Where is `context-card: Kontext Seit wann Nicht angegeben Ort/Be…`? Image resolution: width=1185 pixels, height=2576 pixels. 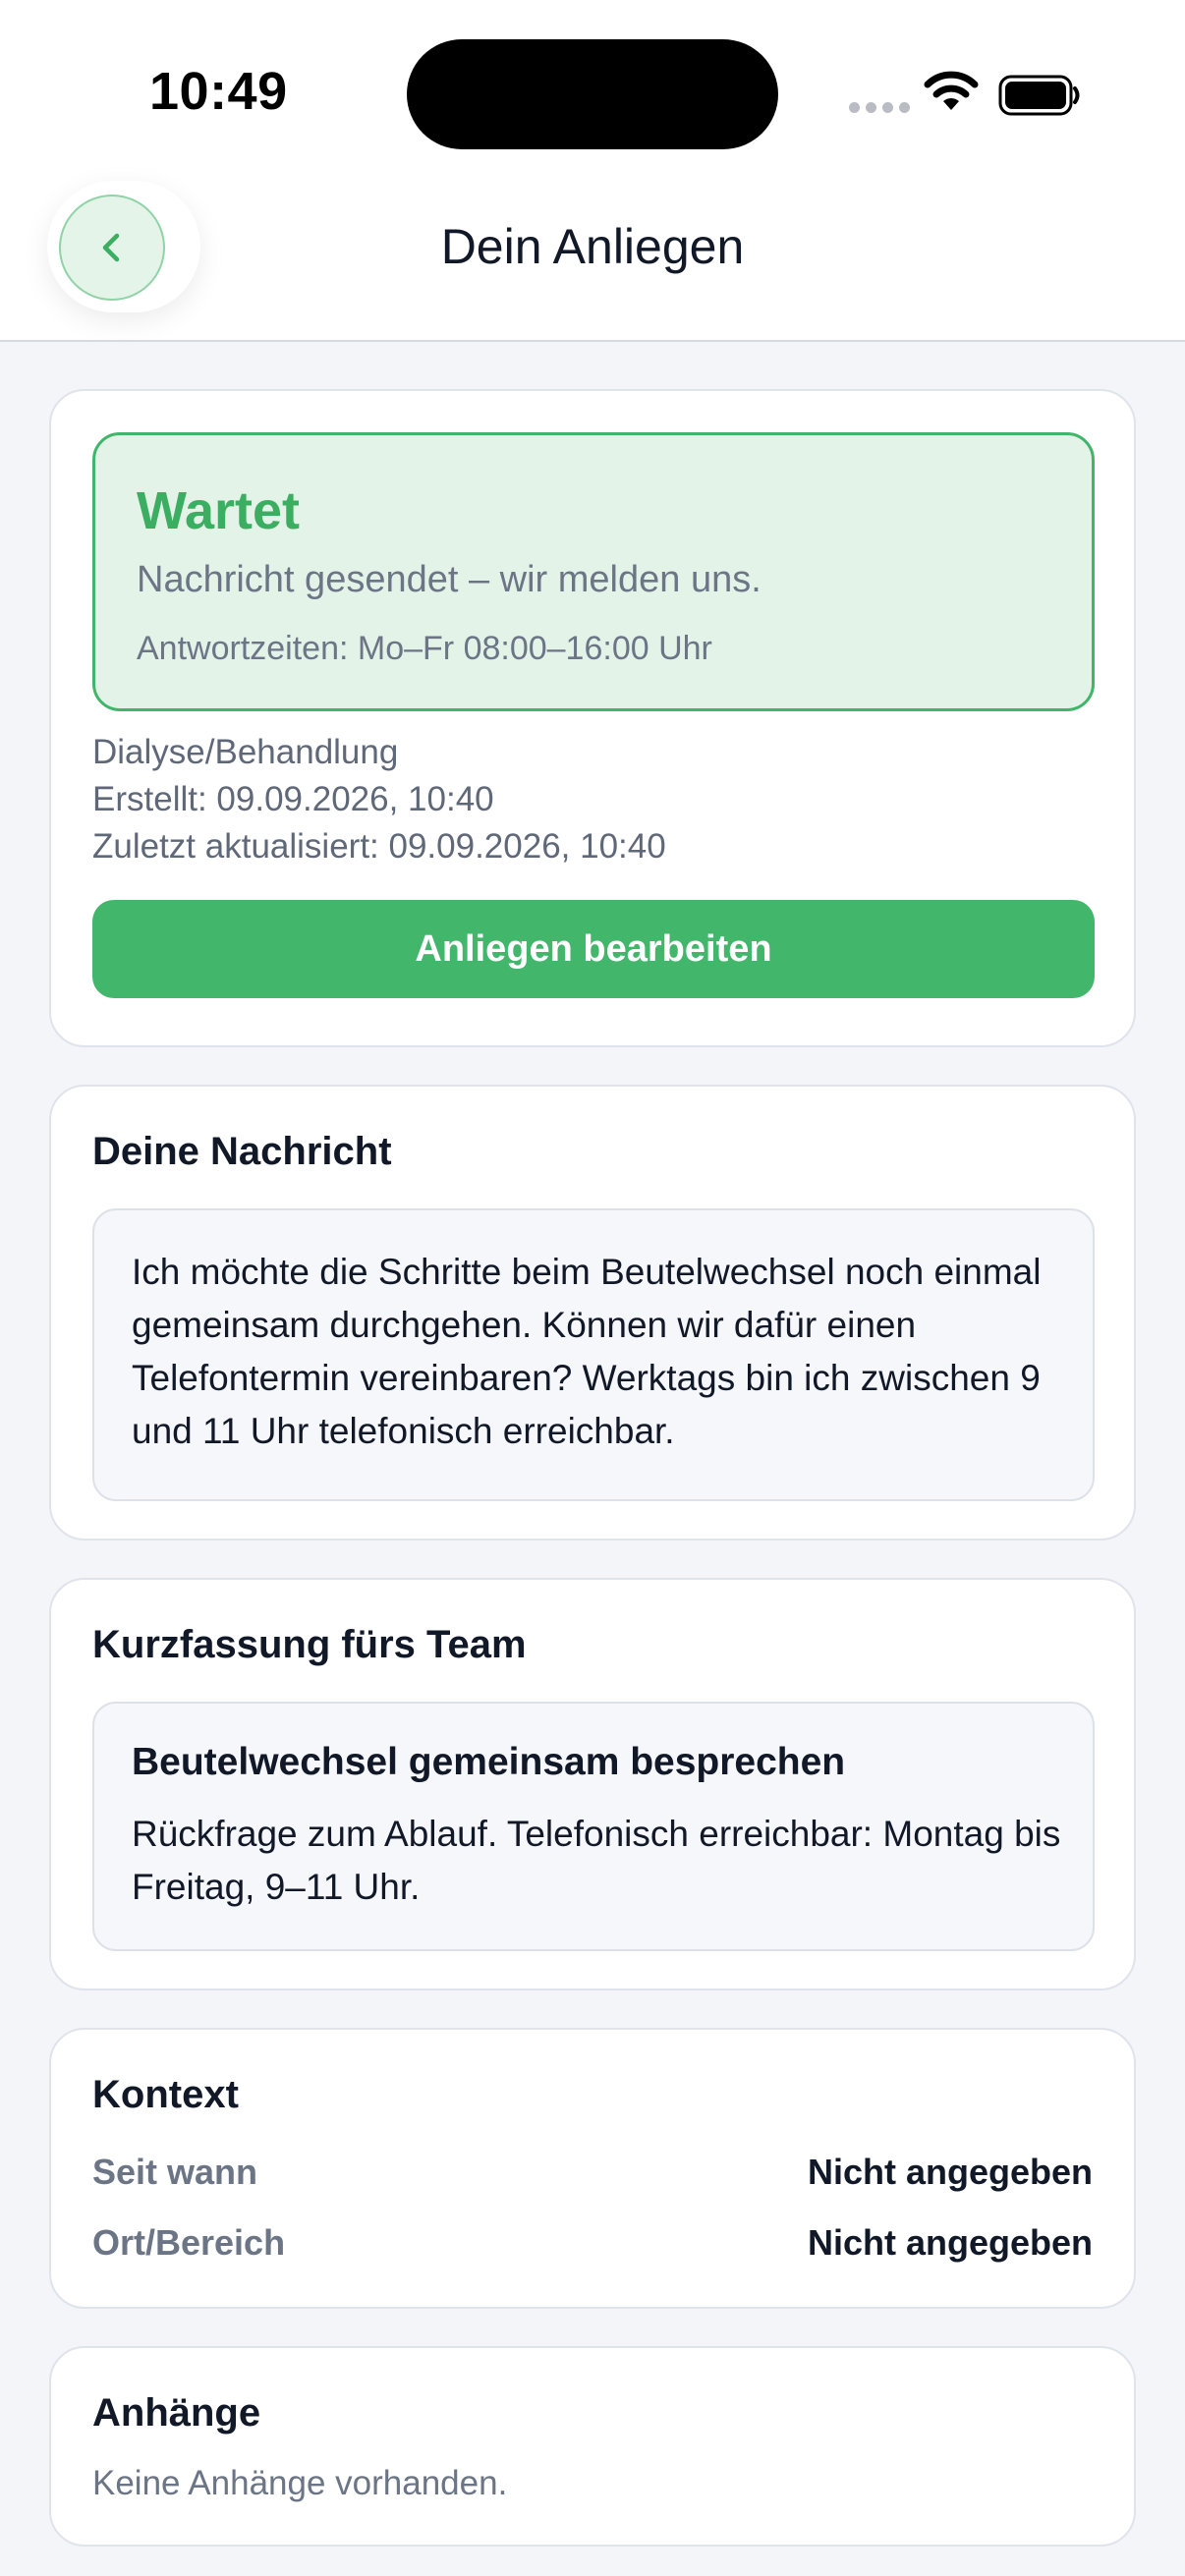
context-card: Kontext Seit wann Nicht angegeben Ort/Be… is located at coordinates (592, 2168).